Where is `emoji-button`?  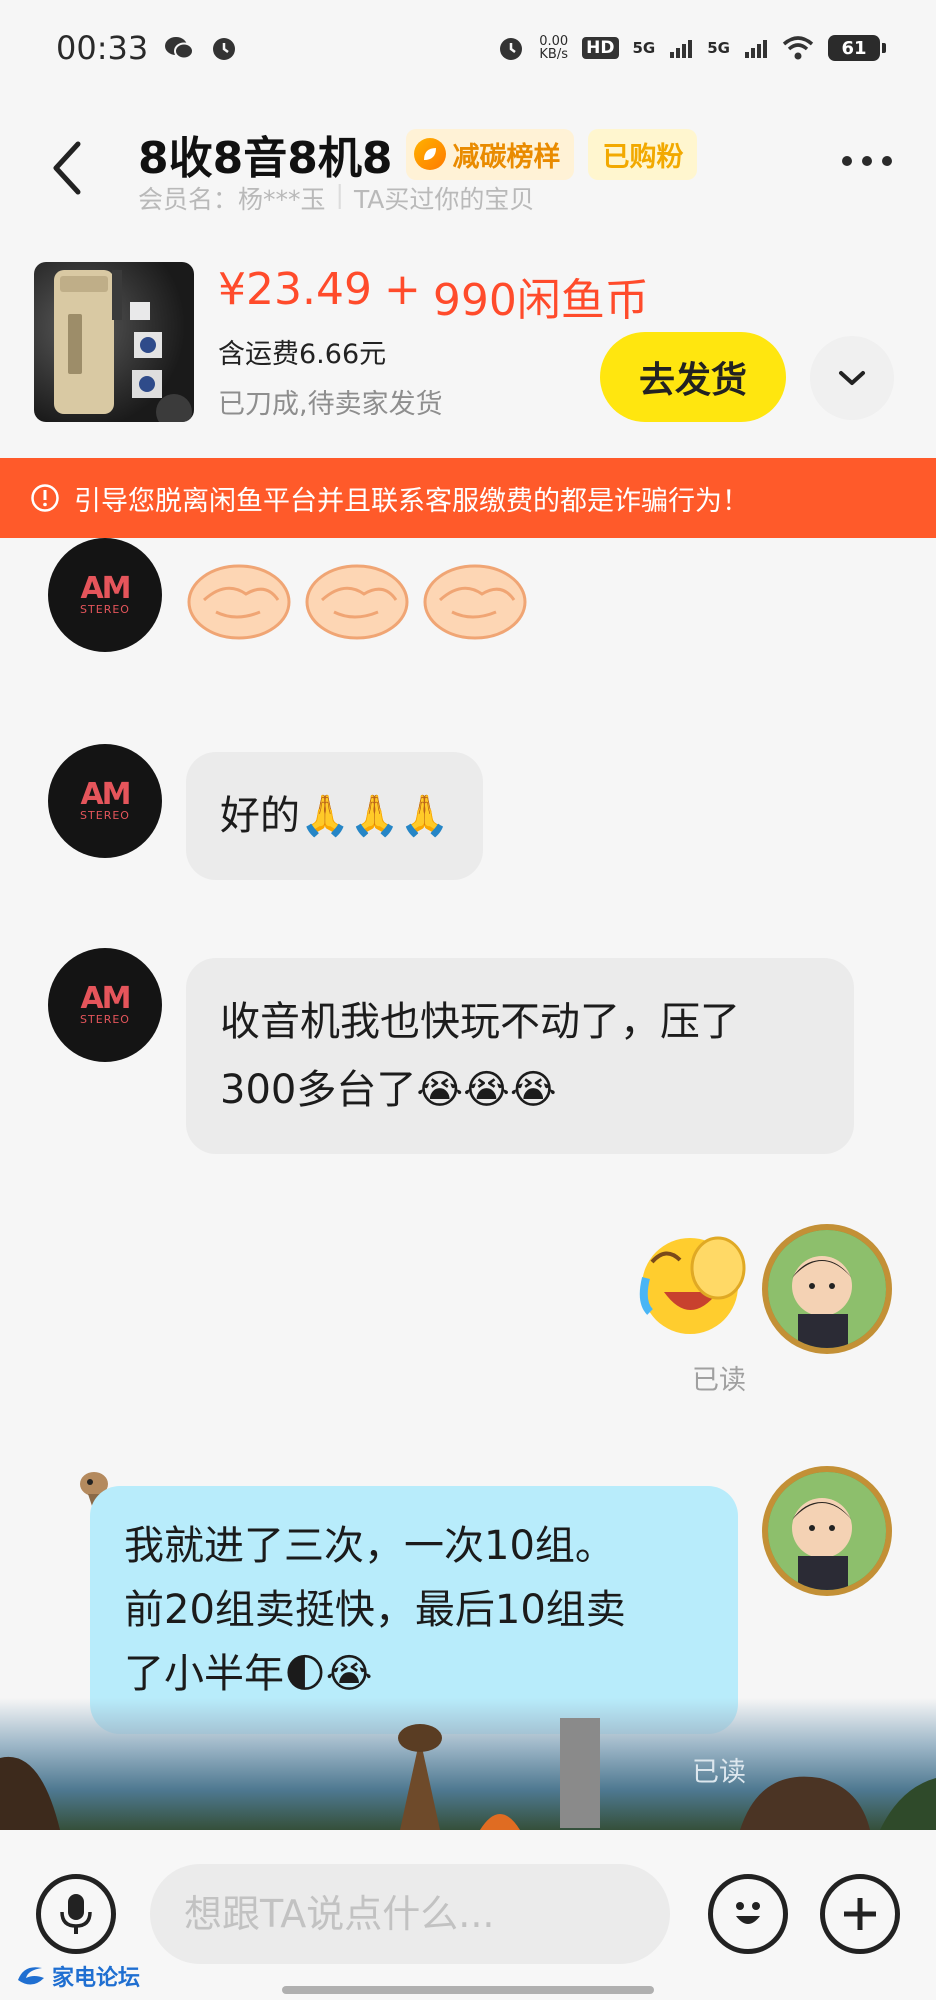 emoji-button is located at coordinates (748, 1914).